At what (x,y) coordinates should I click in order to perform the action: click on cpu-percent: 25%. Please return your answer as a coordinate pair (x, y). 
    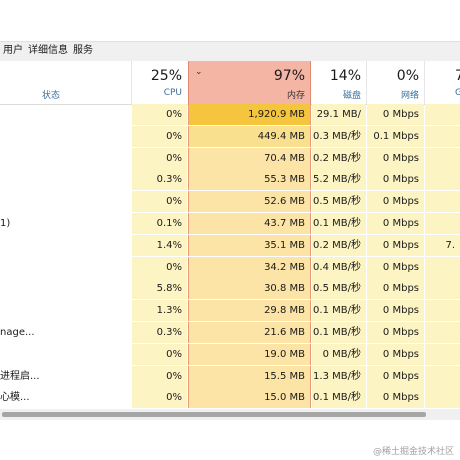
    Looking at the image, I should click on (166, 76).